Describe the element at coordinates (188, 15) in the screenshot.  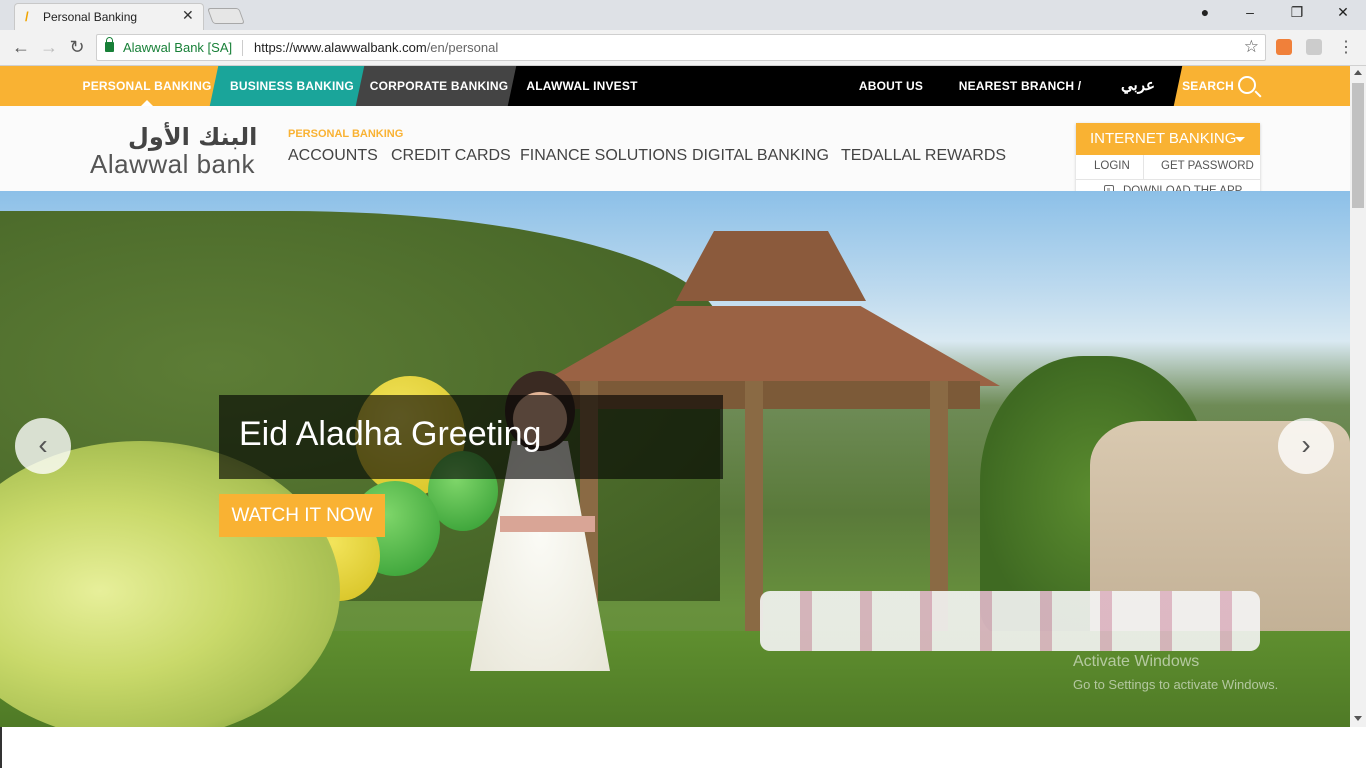
I see `tab-close-icon: ✕` at that location.